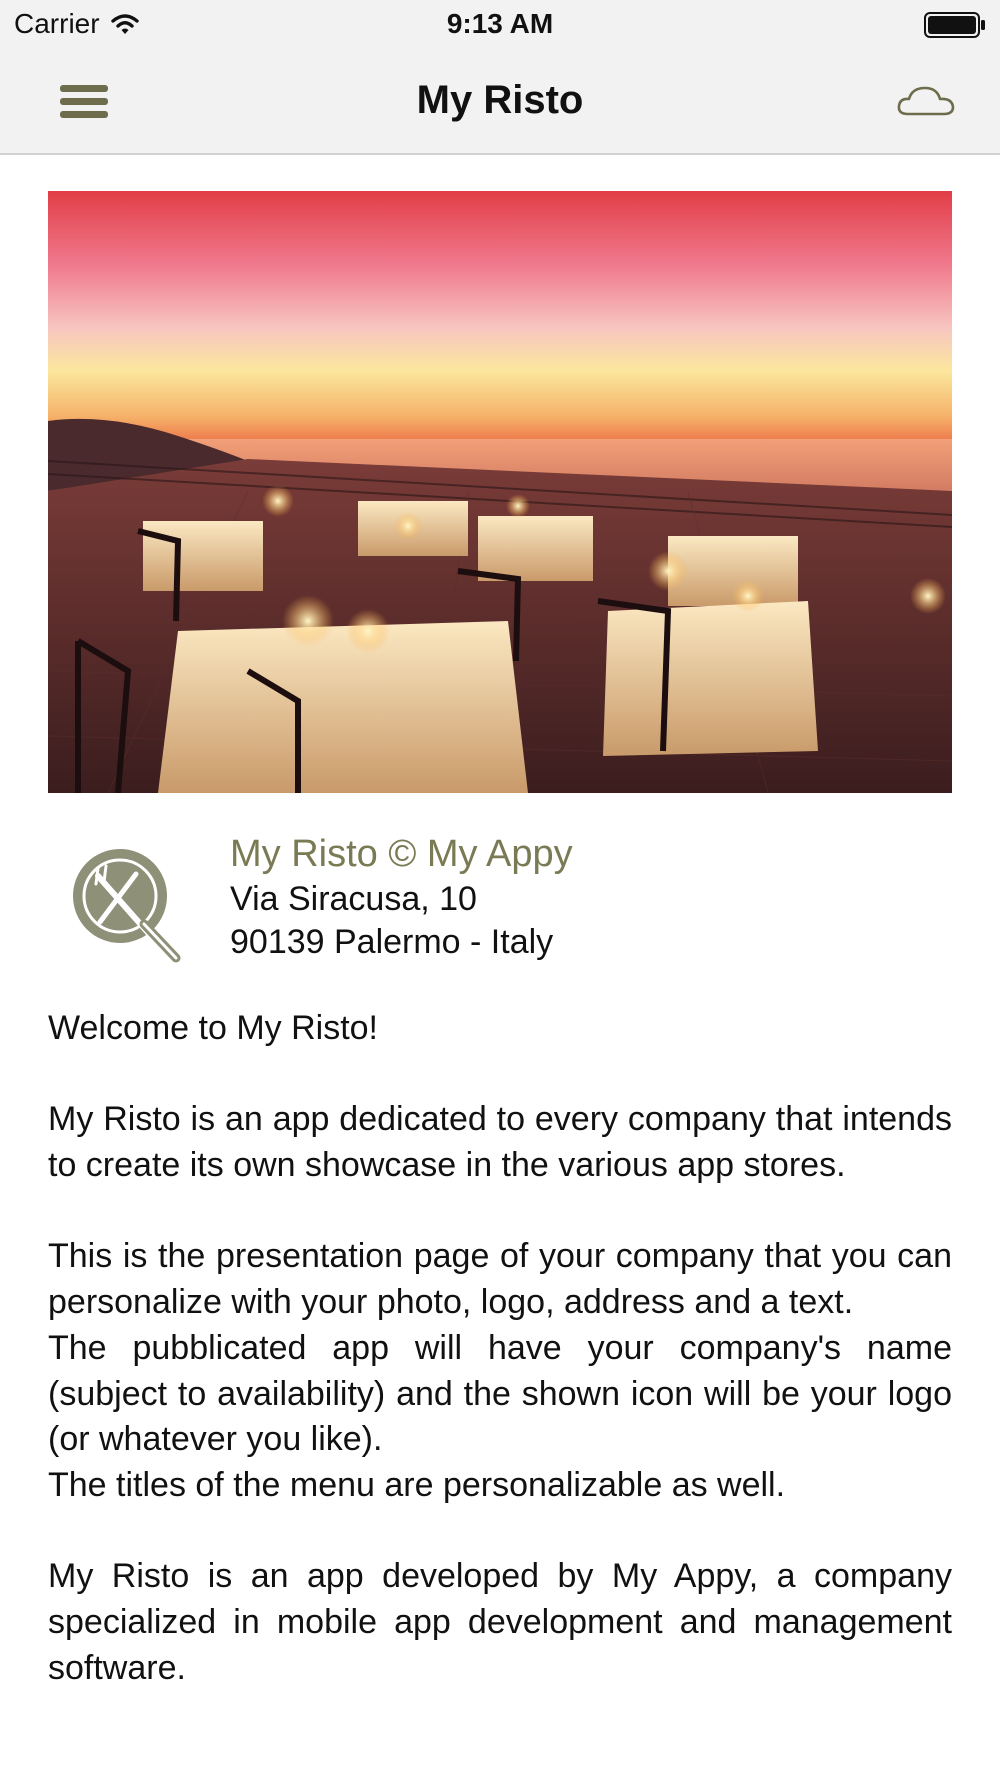 This screenshot has width=1000, height=1778. What do you see at coordinates (84, 102) in the screenshot?
I see `hamburger-menu-icon` at bounding box center [84, 102].